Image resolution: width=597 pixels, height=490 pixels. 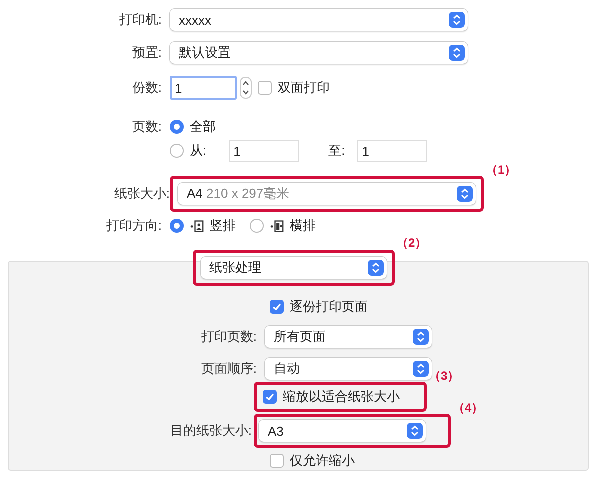 What do you see at coordinates (198, 151) in the screenshot?
I see `radio-label: 从:` at bounding box center [198, 151].